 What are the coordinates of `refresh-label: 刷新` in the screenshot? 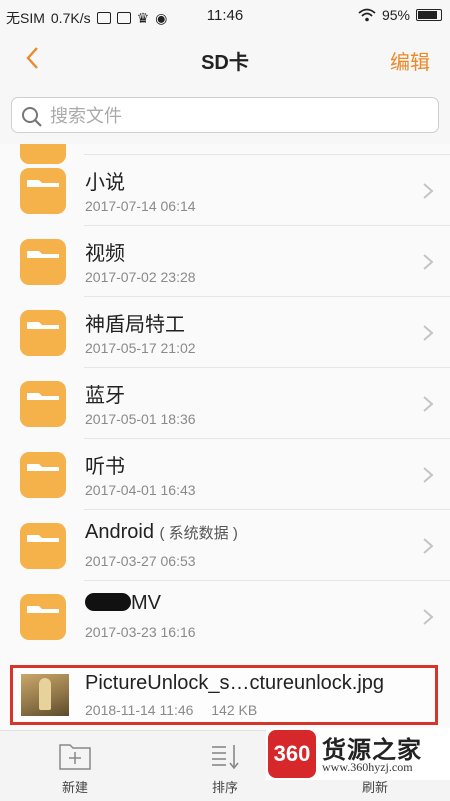 It's located at (374, 787).